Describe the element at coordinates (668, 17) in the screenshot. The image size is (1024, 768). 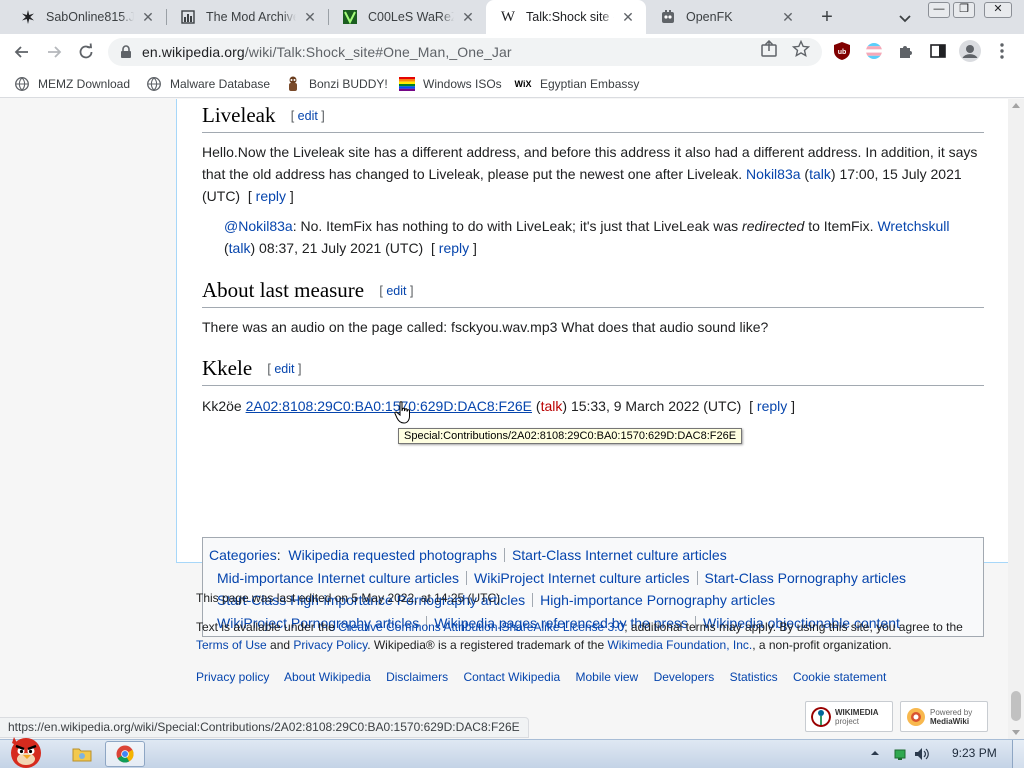
I see `openfk-icon` at that location.